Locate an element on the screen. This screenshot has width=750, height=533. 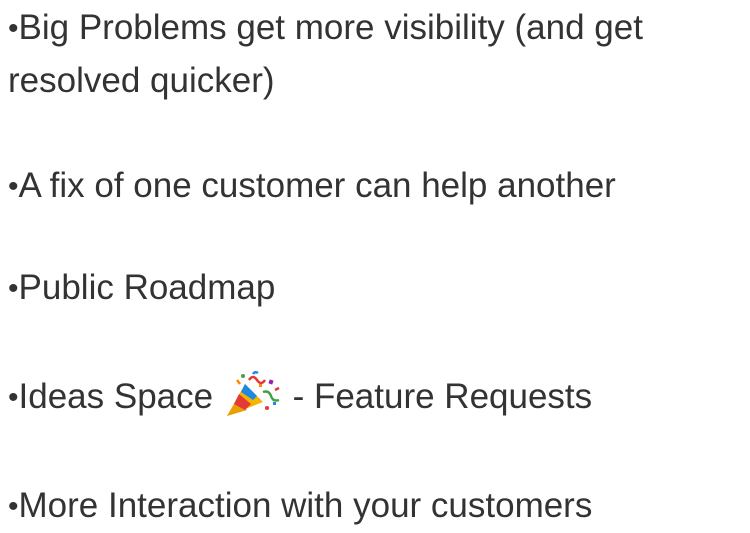
bullet-item-more-interaction: •More Interaction with your customers is located at coordinates (300, 506).